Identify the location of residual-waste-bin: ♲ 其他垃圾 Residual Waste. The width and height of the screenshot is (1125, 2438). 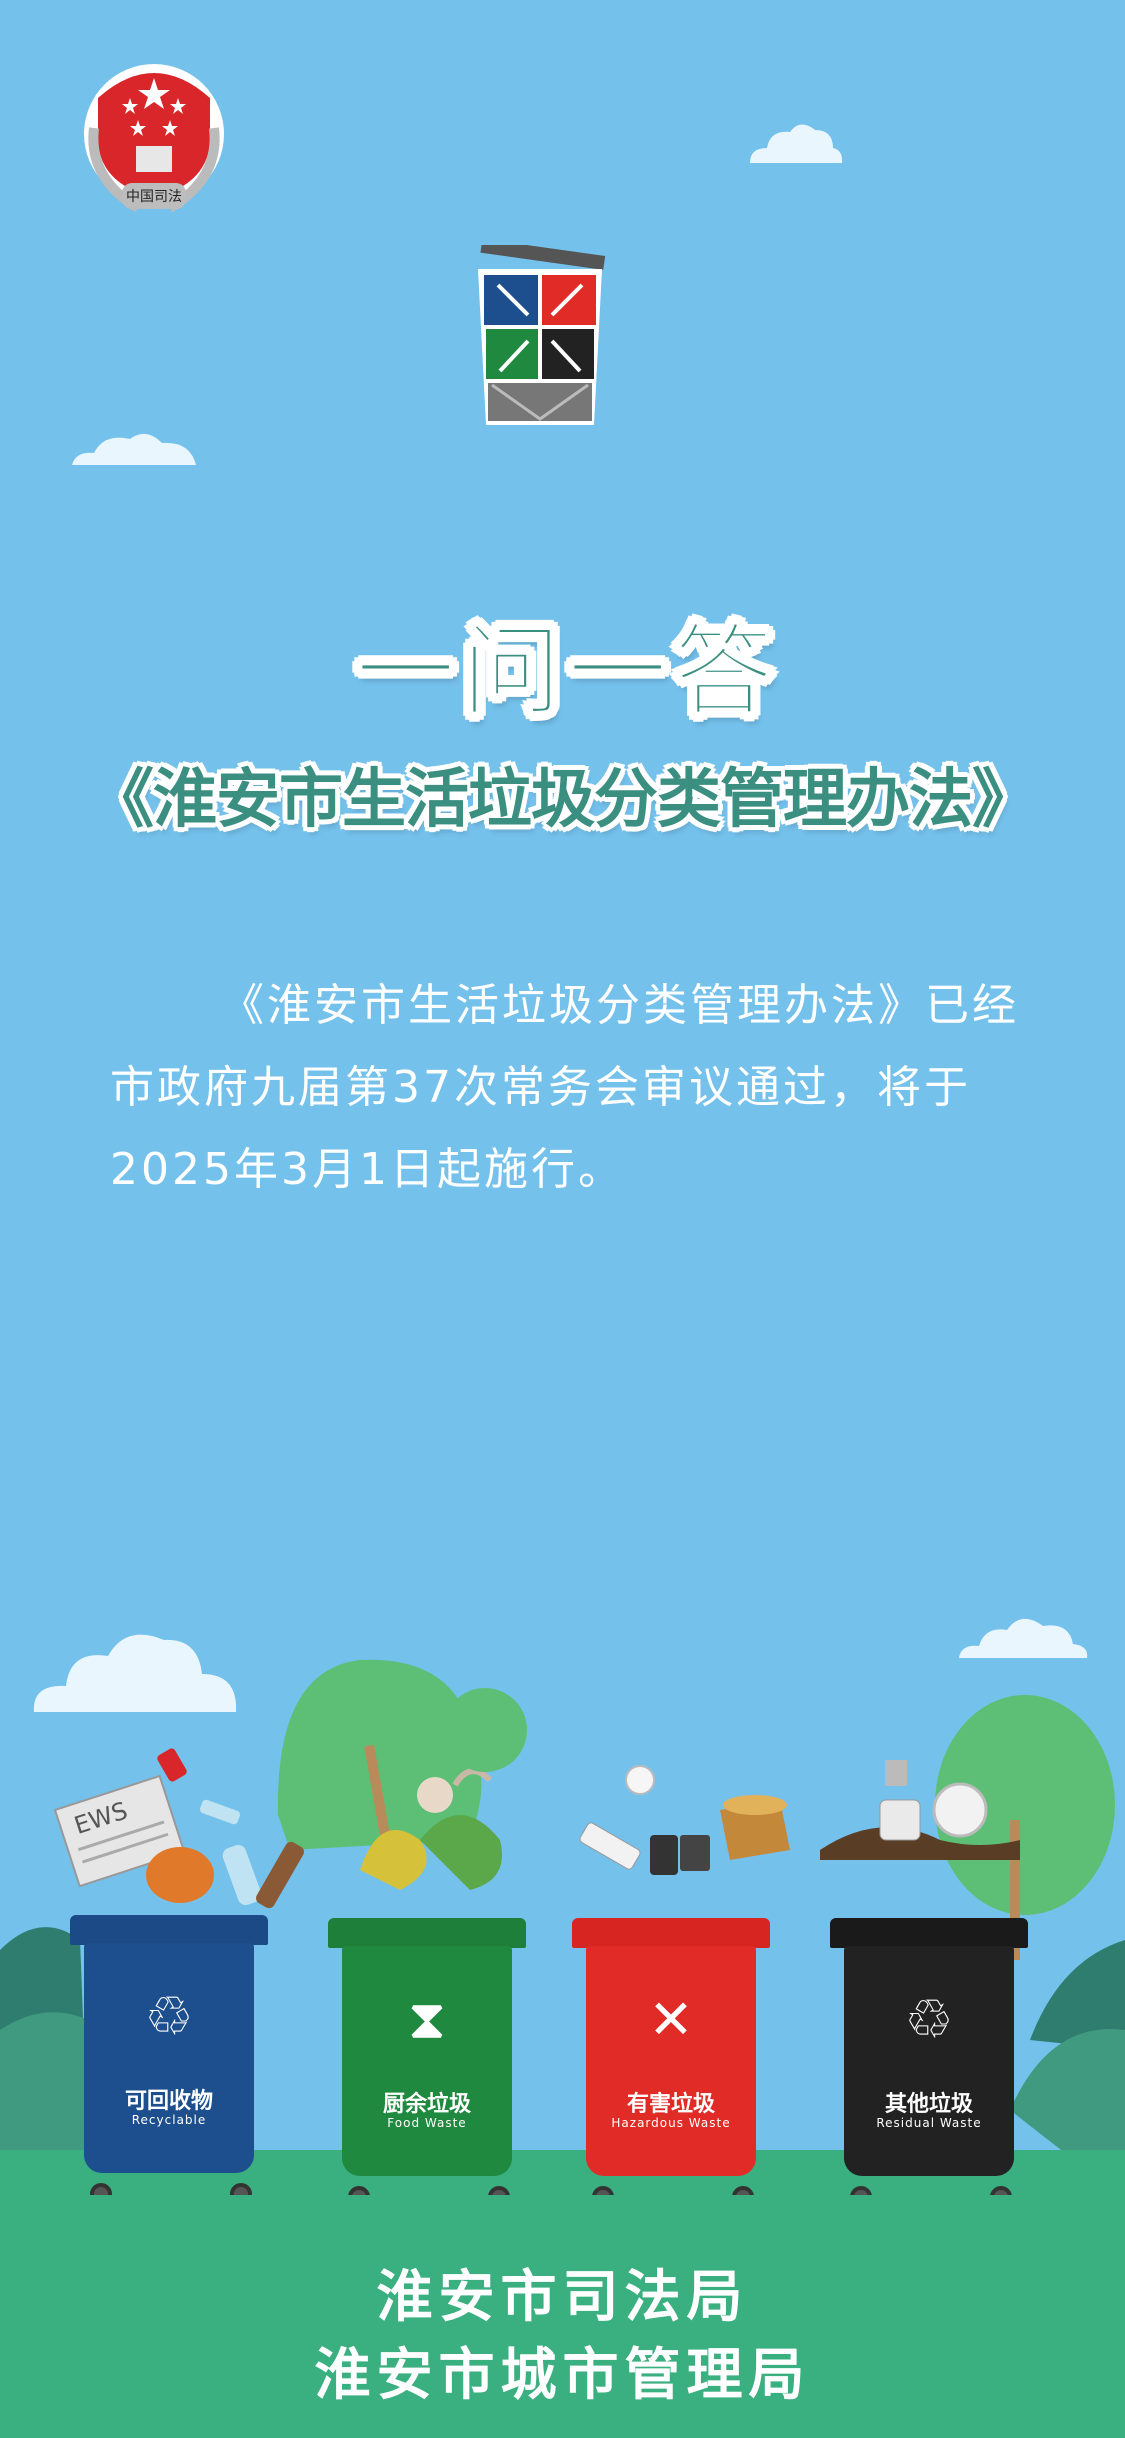
(935, 2063).